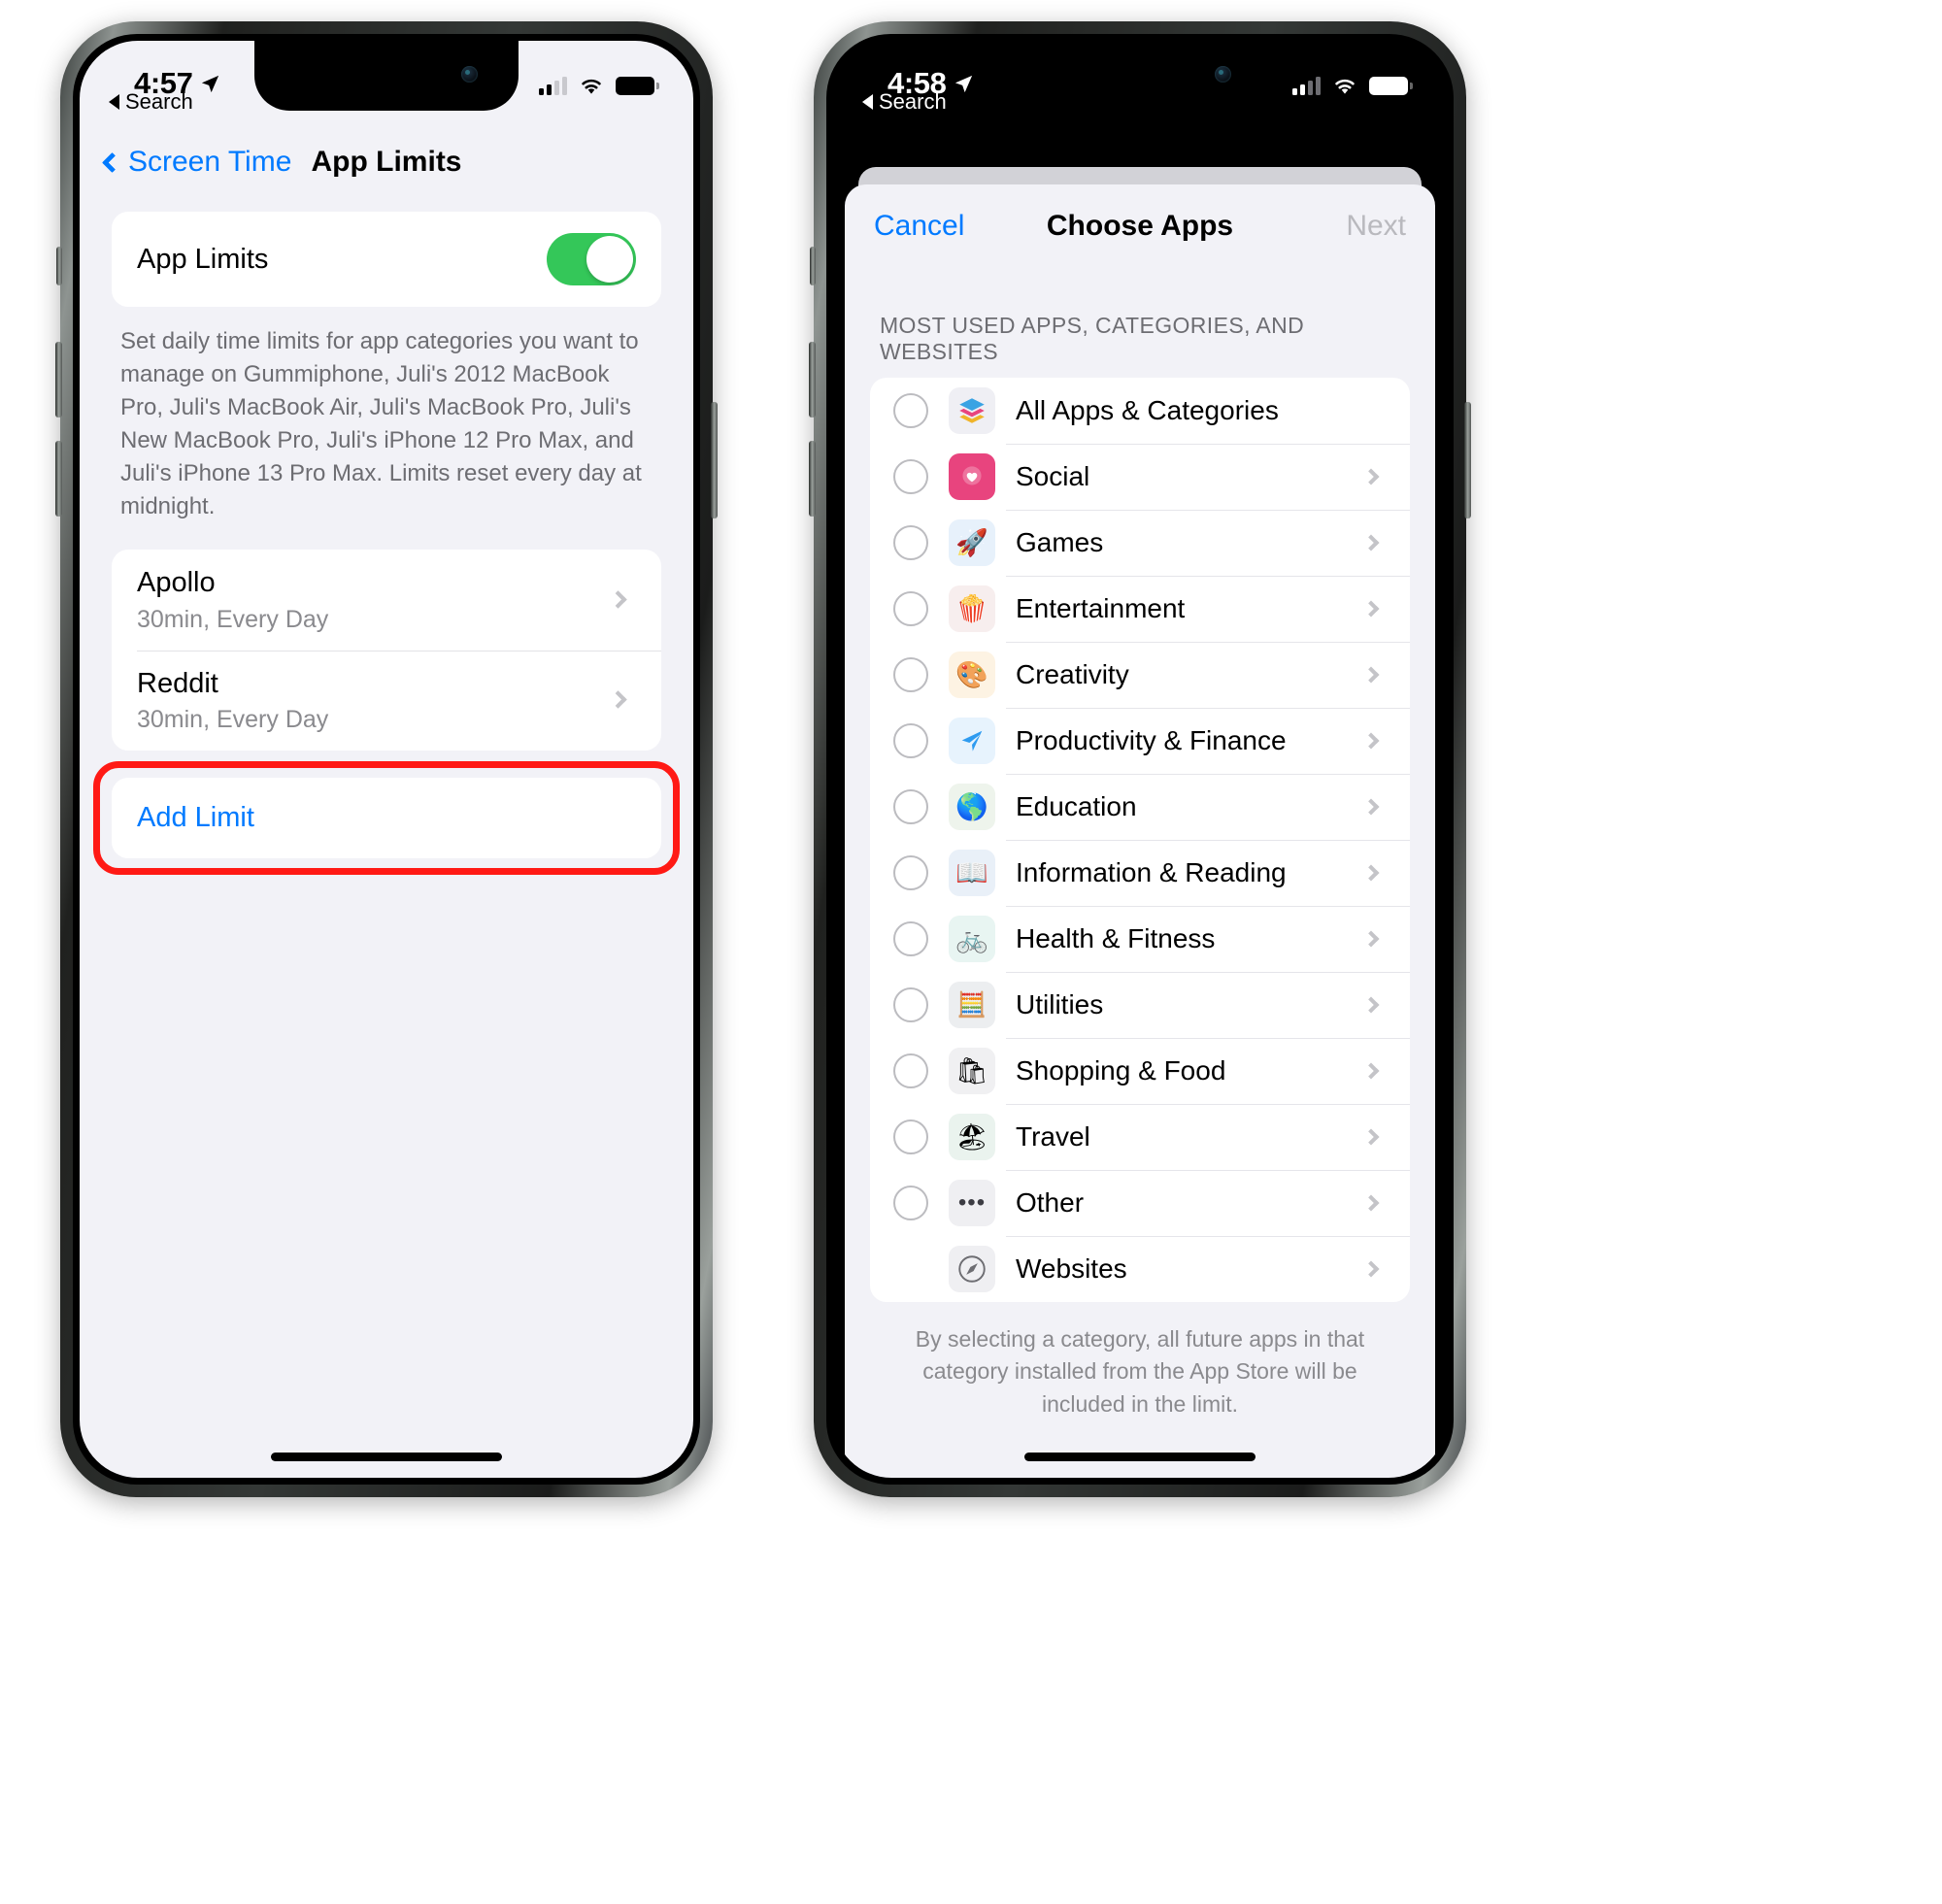 Image resolution: width=1942 pixels, height=1904 pixels. Describe the element at coordinates (972, 542) in the screenshot. I see `rocket-icon: 🚀` at that location.